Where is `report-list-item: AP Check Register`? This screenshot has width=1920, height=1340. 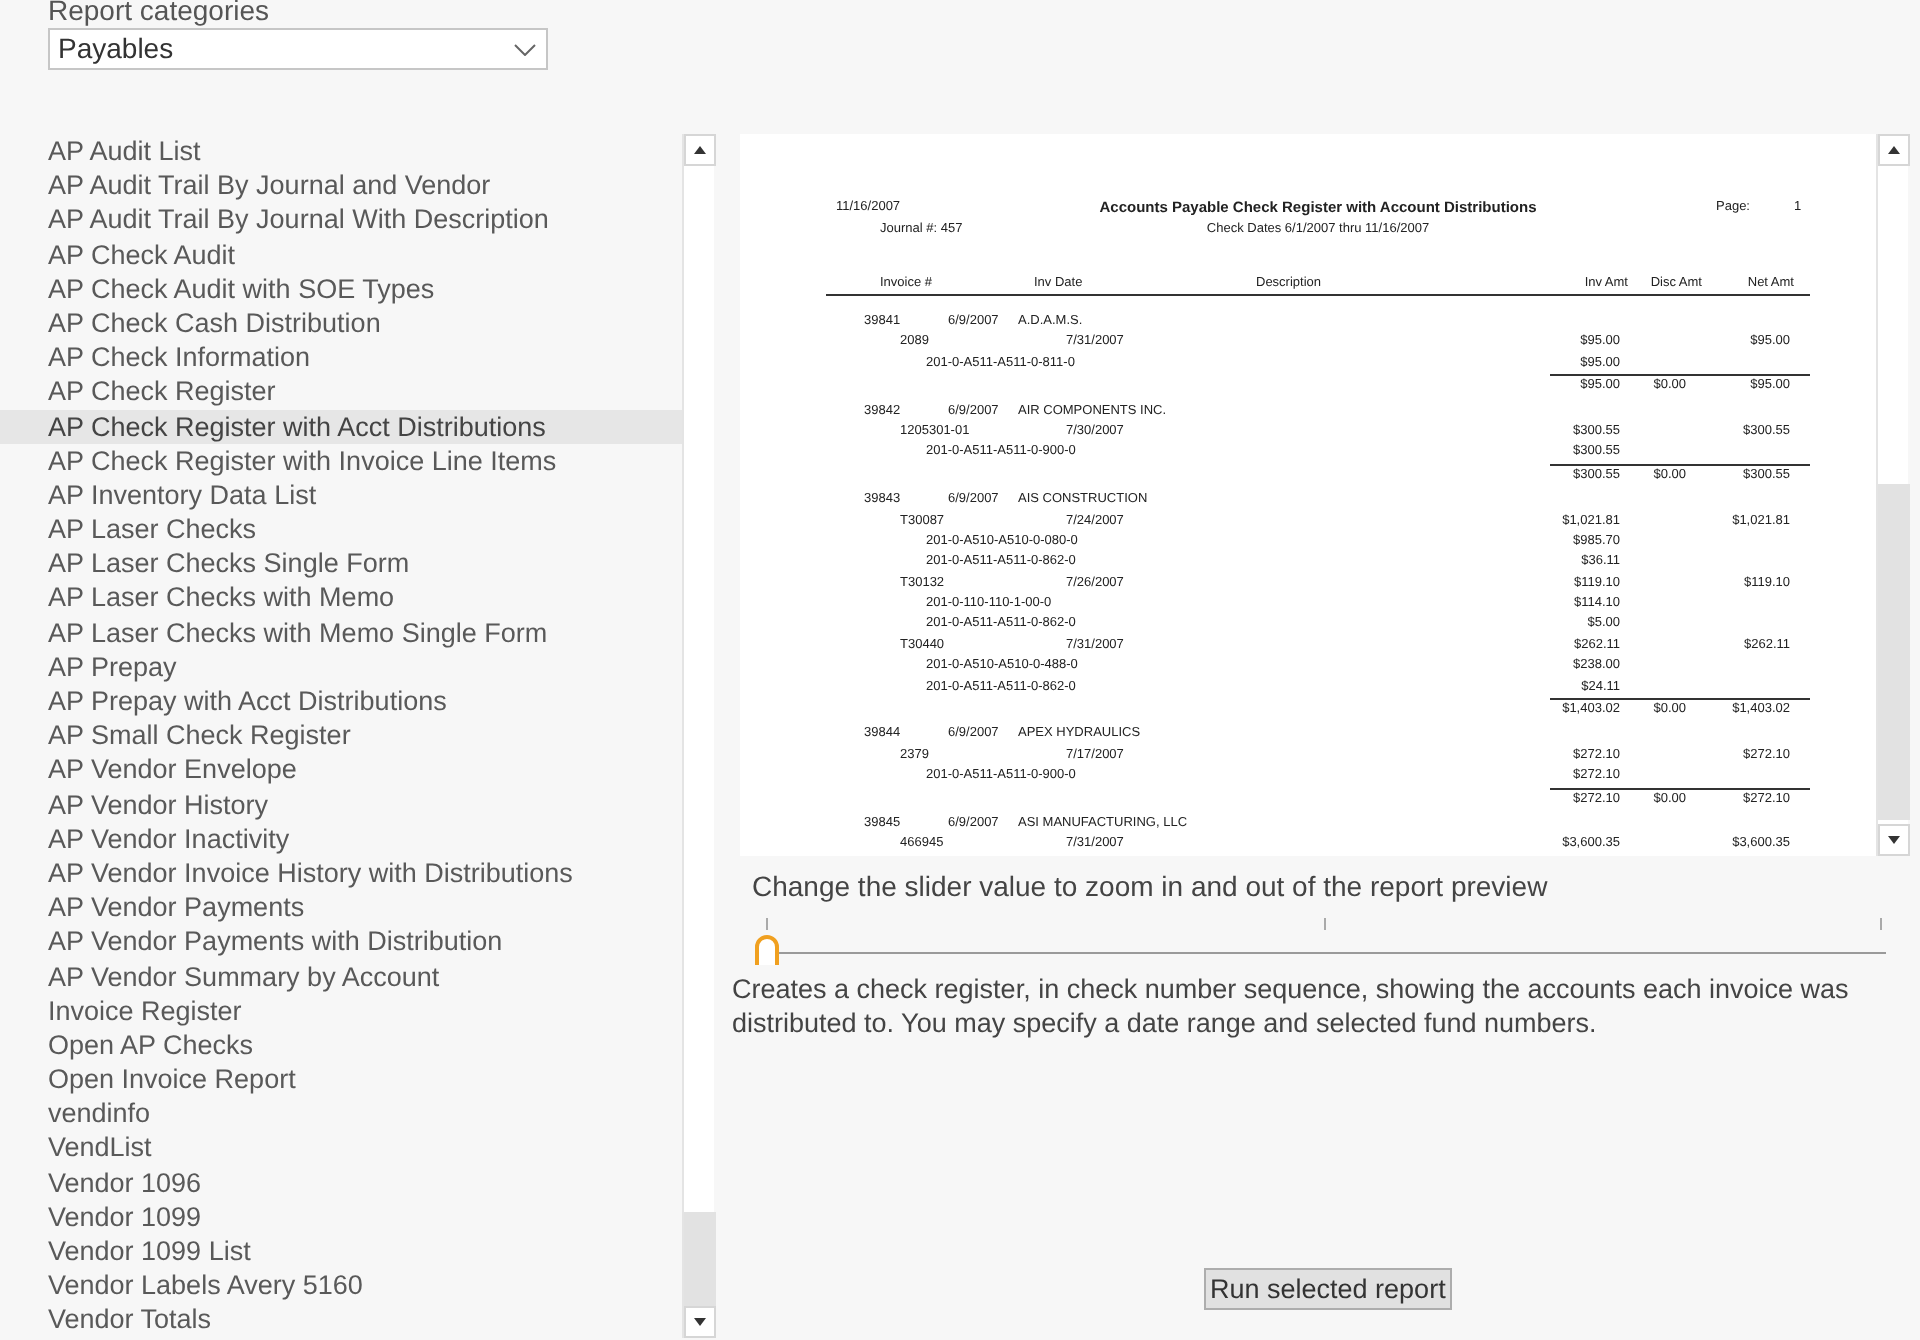
report-list-item: AP Check Register is located at coordinates (341, 391).